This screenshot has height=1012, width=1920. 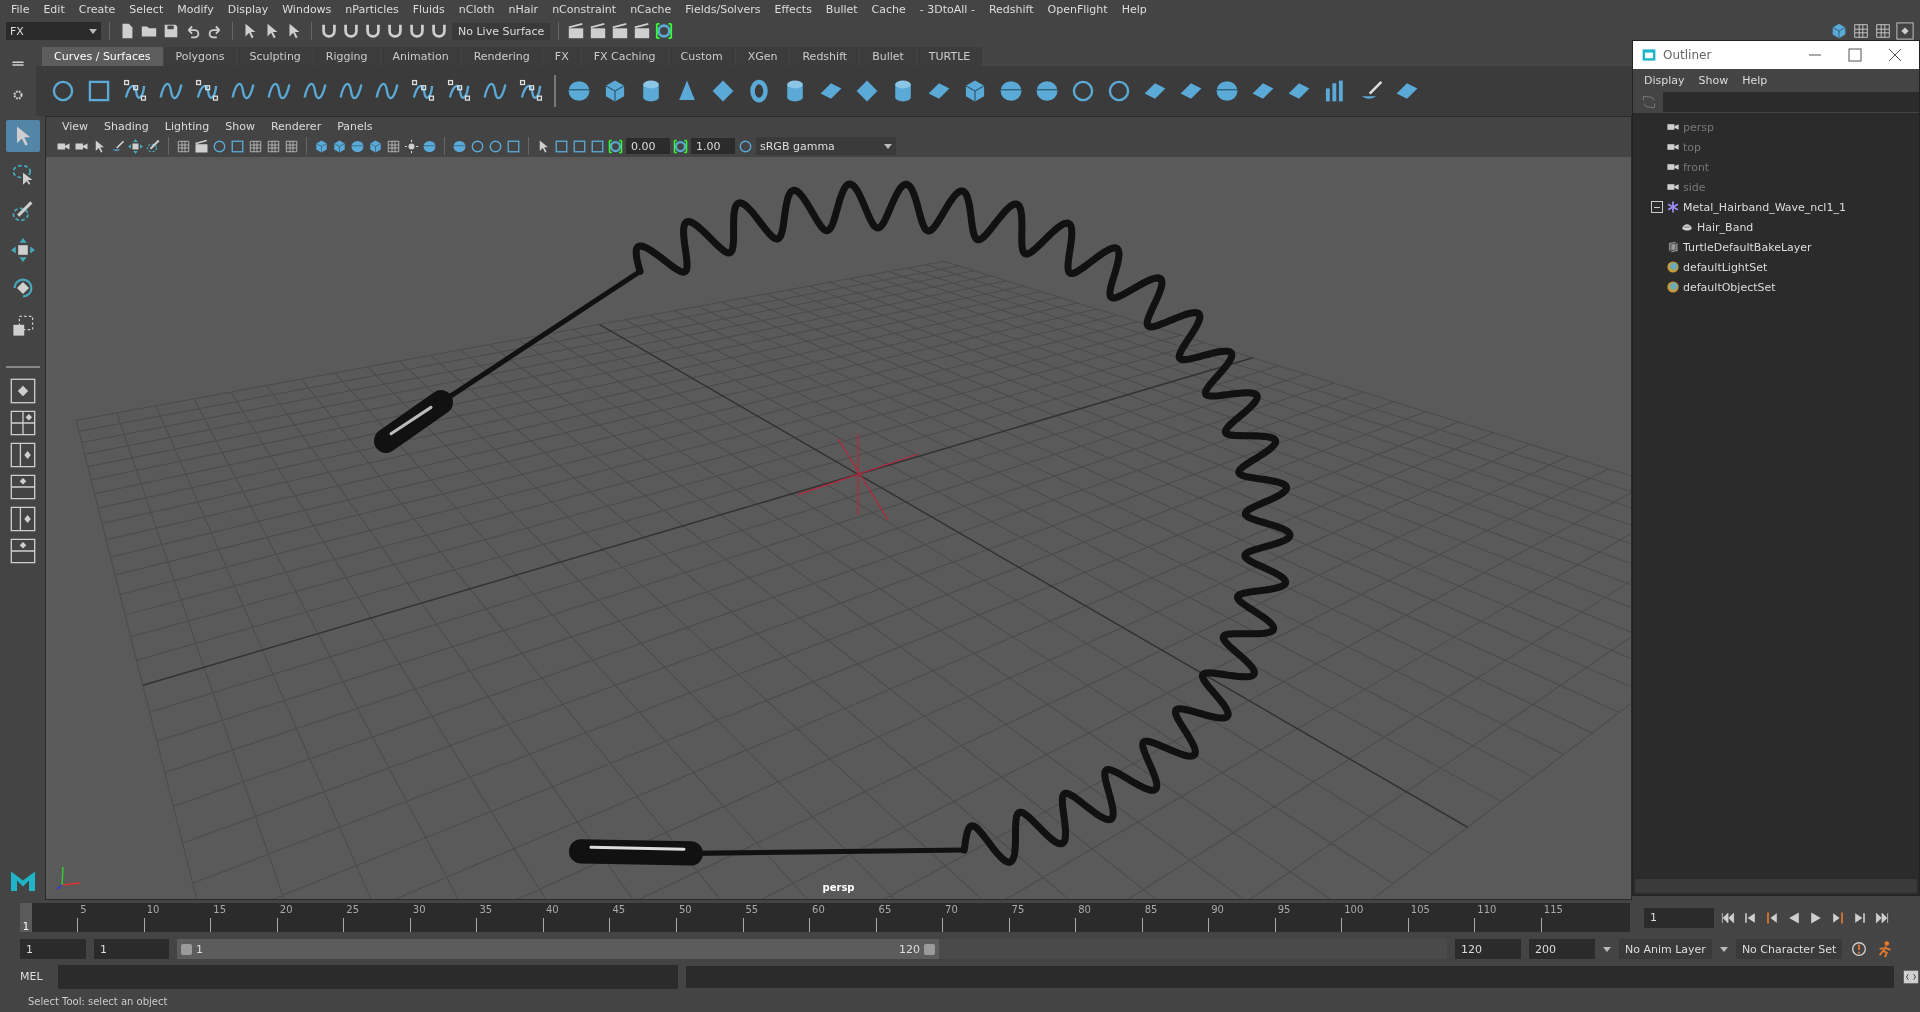 What do you see at coordinates (1664, 80) in the screenshot?
I see `outliner-menu-item: Display` at bounding box center [1664, 80].